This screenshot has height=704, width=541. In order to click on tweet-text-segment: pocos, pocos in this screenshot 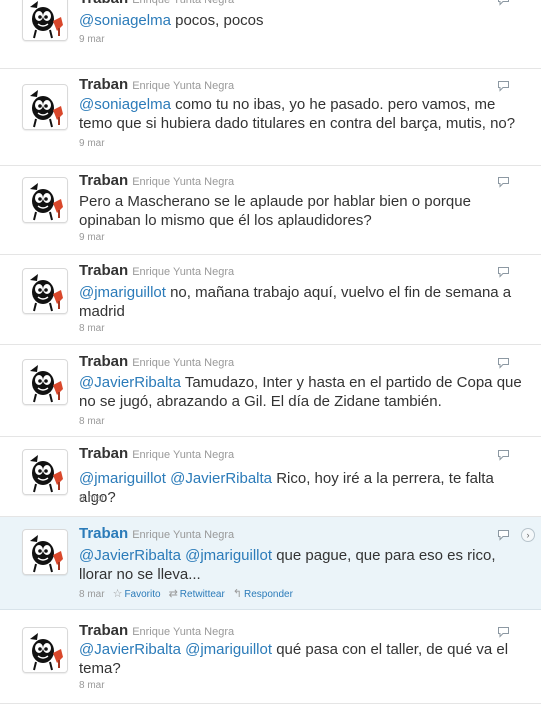, I will do `click(217, 20)`.